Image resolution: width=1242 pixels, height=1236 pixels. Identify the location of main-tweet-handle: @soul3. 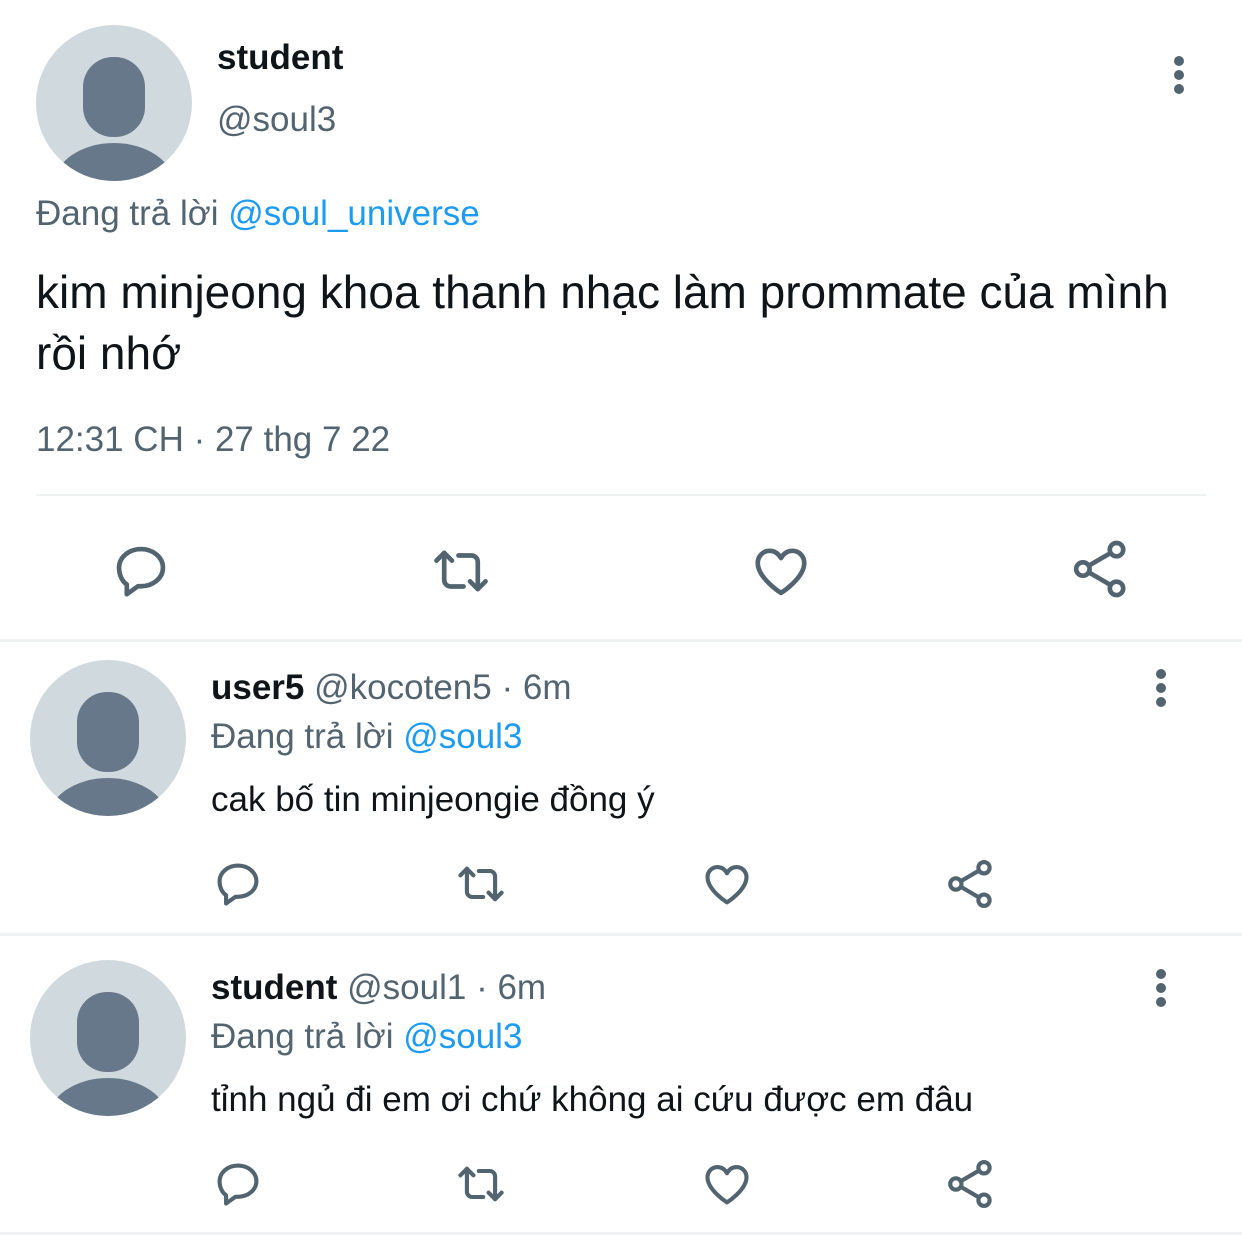
(276, 120).